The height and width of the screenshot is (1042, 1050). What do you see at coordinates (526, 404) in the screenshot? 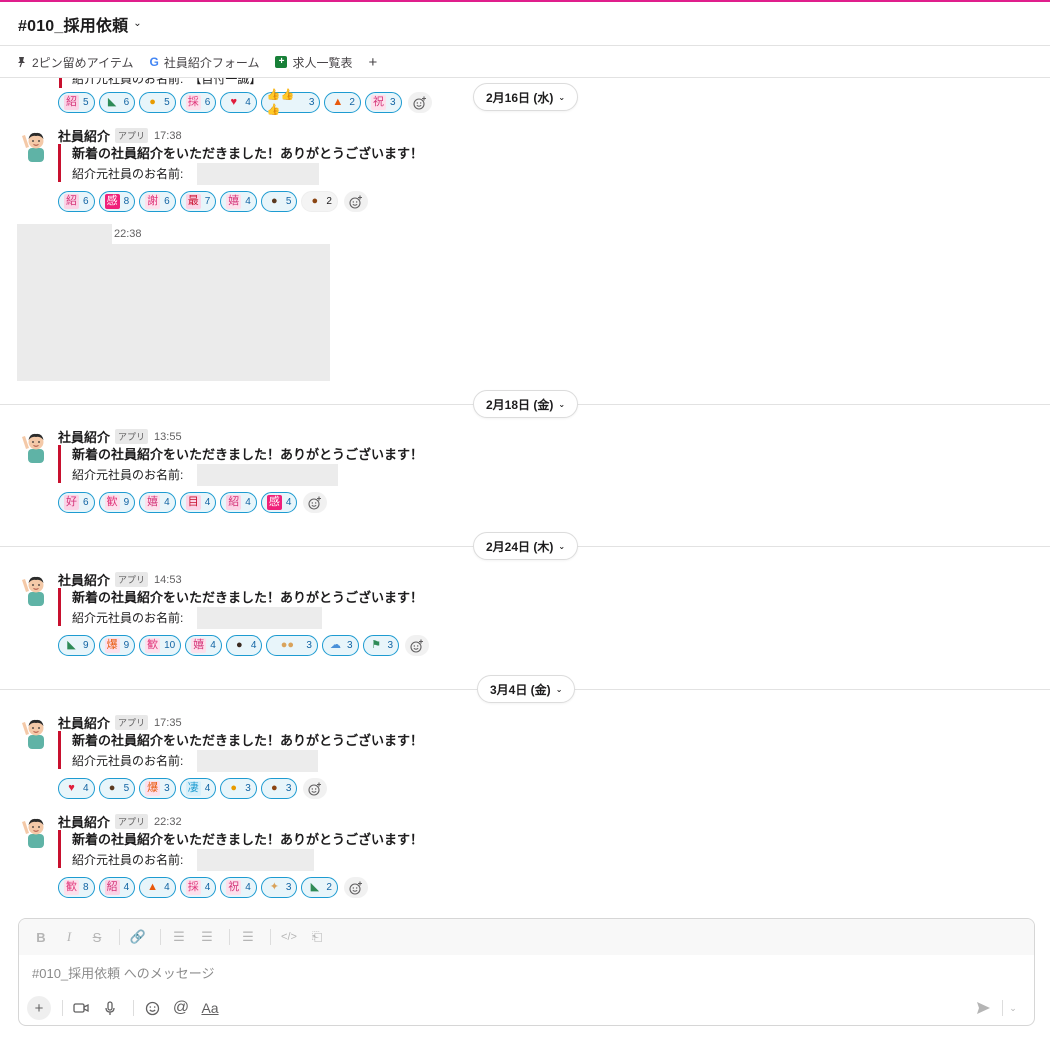
I see `date-divider-pill: 2月18日 (金) ⌄` at bounding box center [526, 404].